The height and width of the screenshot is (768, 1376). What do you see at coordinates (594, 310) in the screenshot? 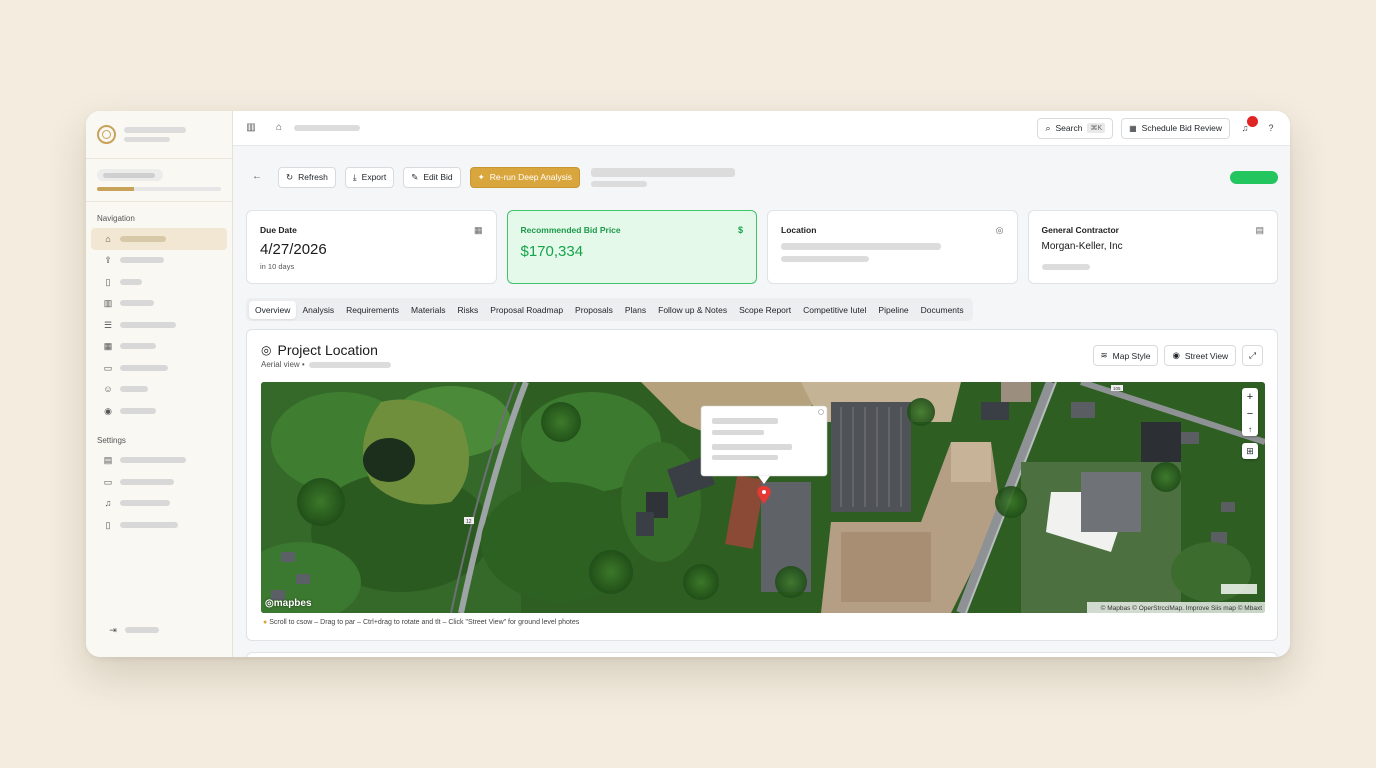
I see `tab-proposals: Proposals` at bounding box center [594, 310].